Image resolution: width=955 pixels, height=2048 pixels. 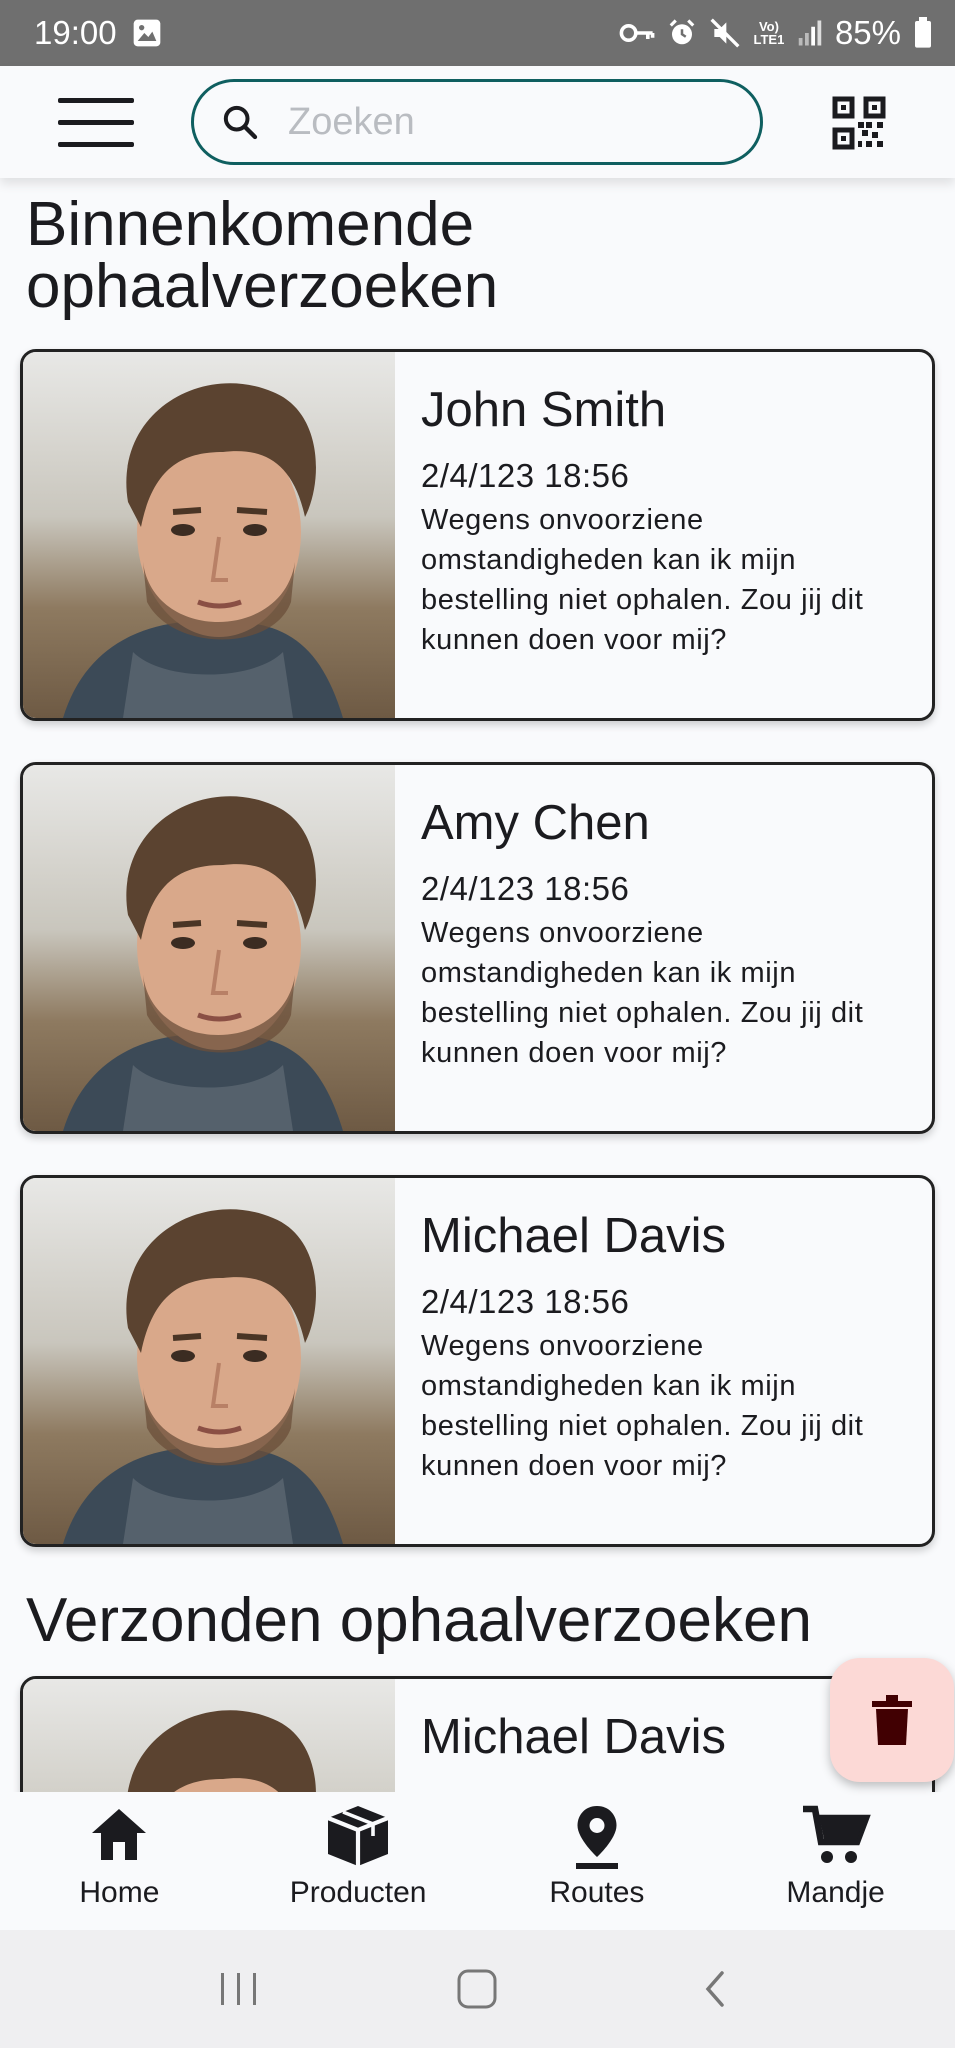 I want to click on trash-icon, so click(x=892, y=1720).